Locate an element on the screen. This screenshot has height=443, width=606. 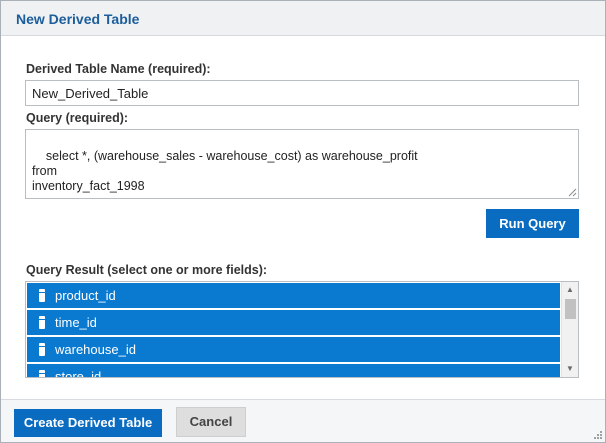
dialog-title: New Derived Table is located at coordinates (78, 19).